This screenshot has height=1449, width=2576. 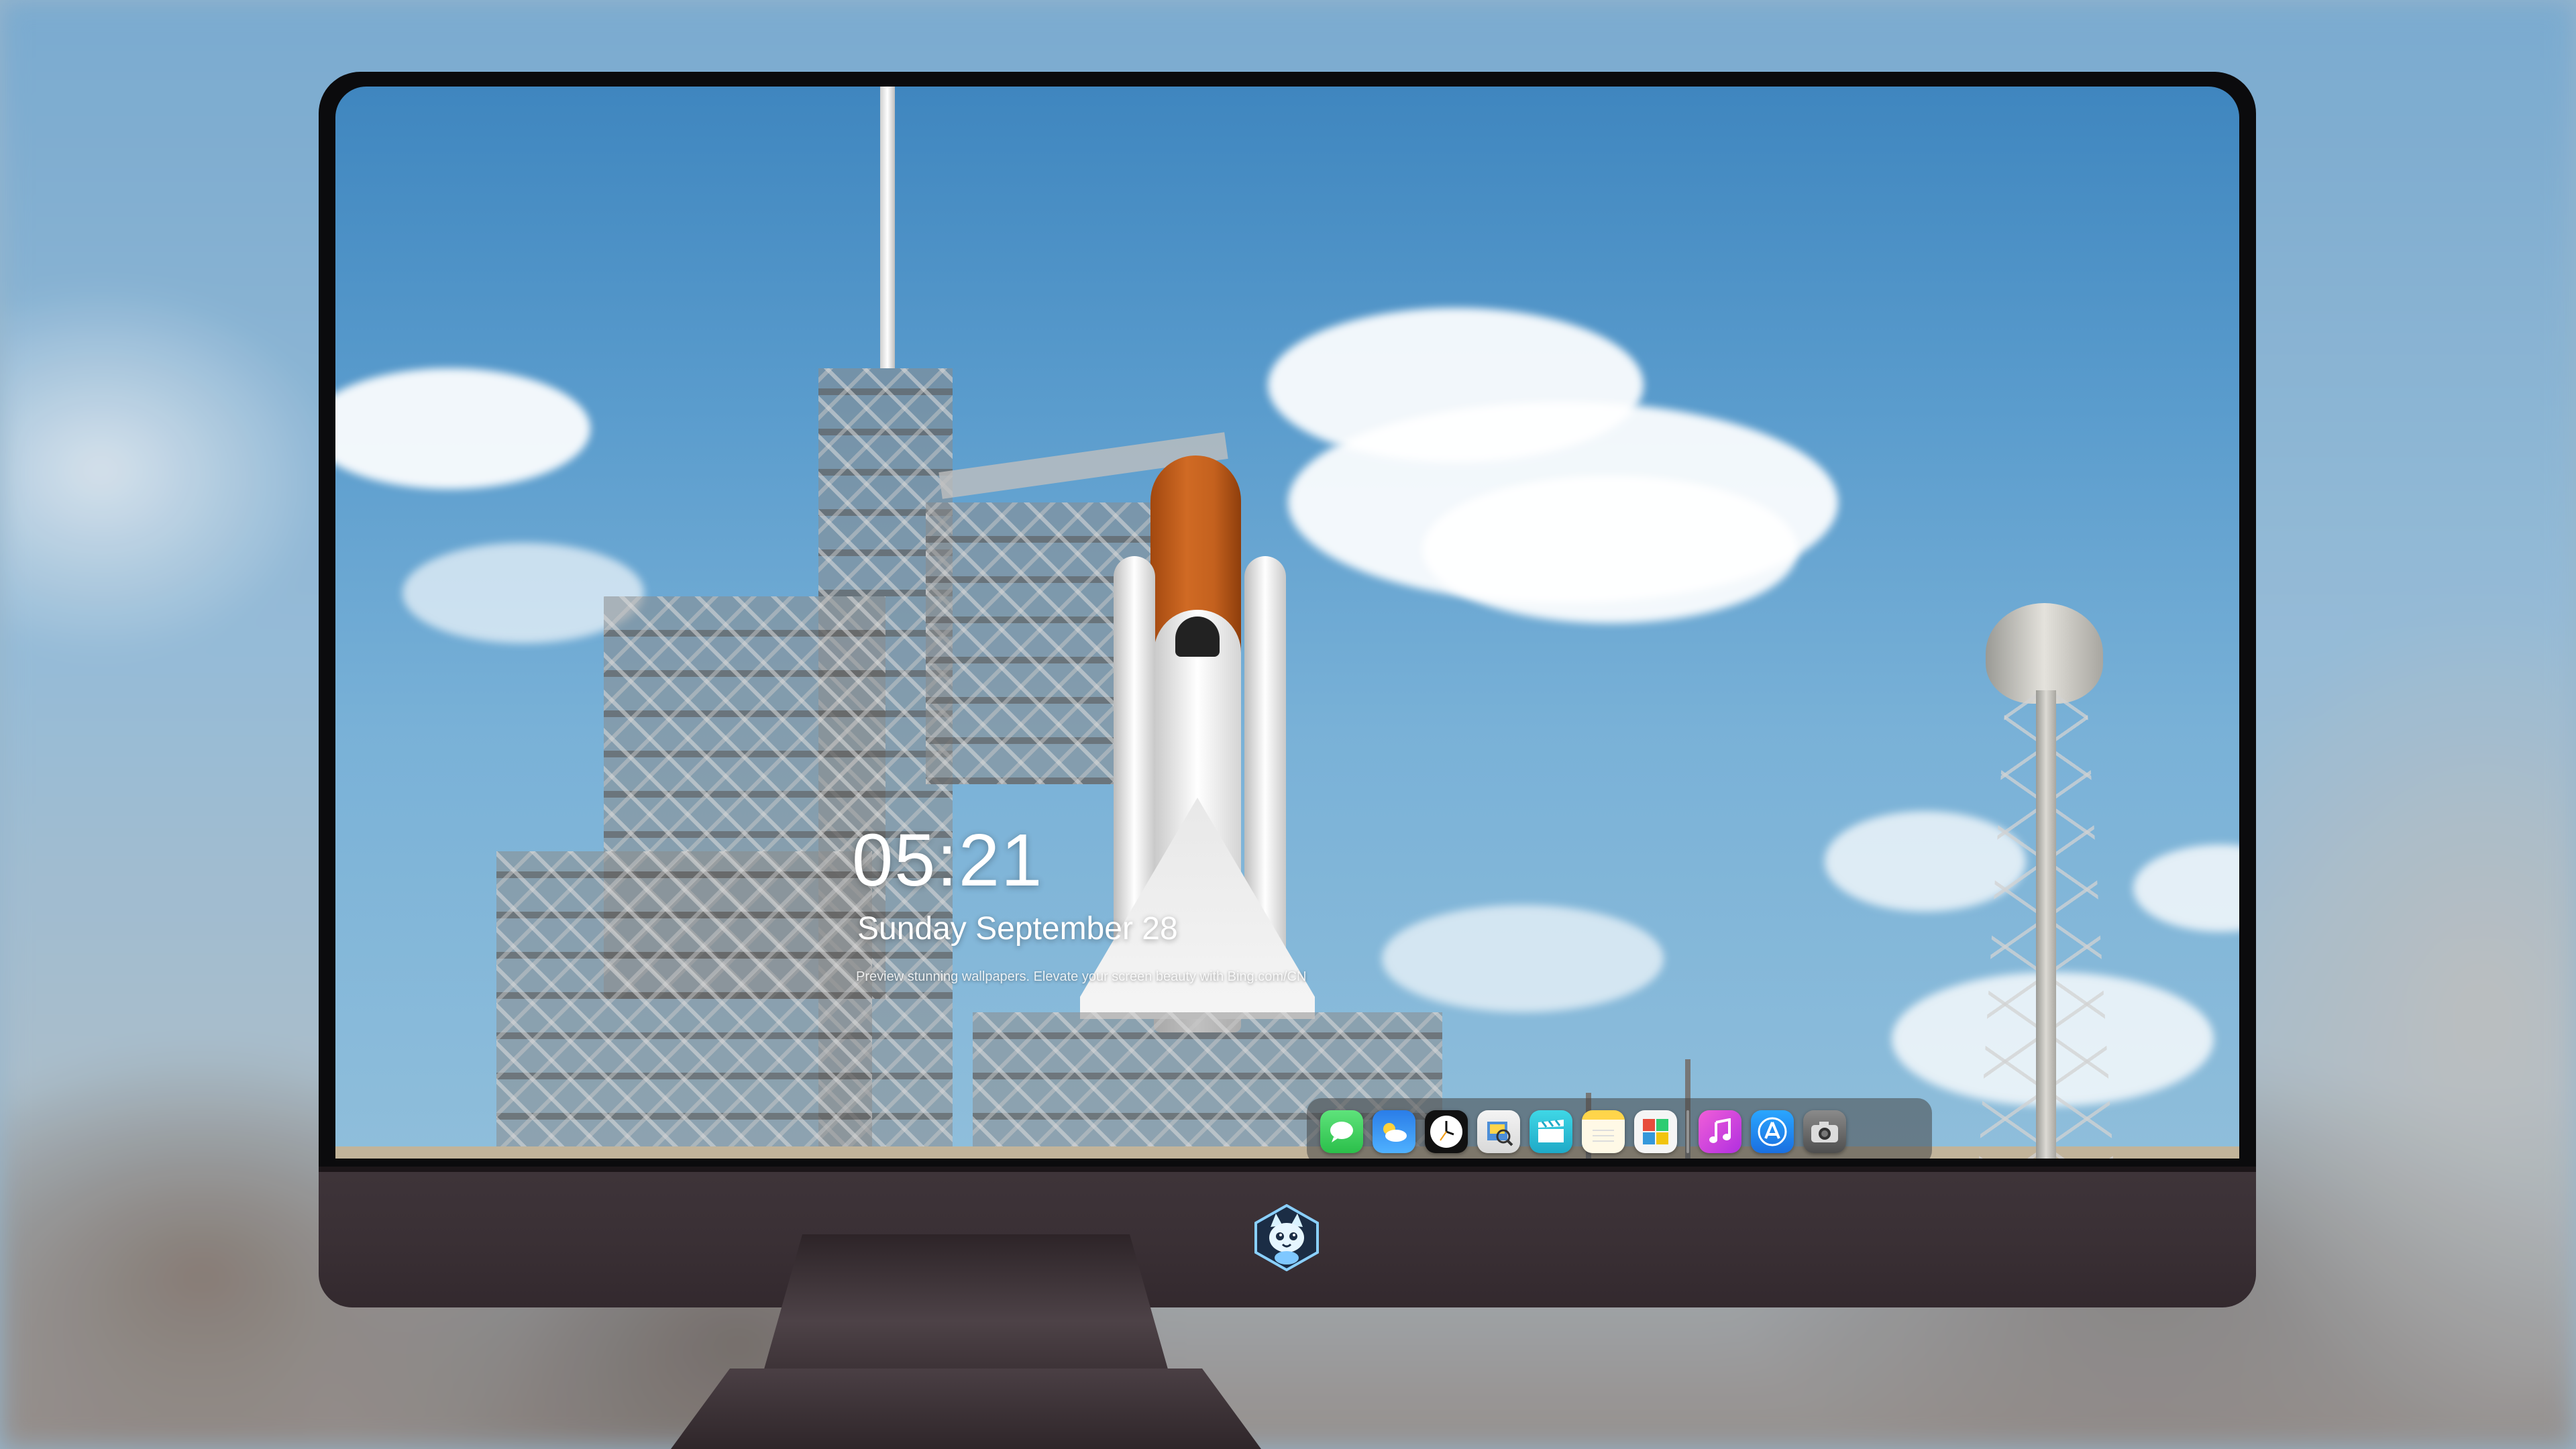 I want to click on messages-icon, so click(x=1341, y=1131).